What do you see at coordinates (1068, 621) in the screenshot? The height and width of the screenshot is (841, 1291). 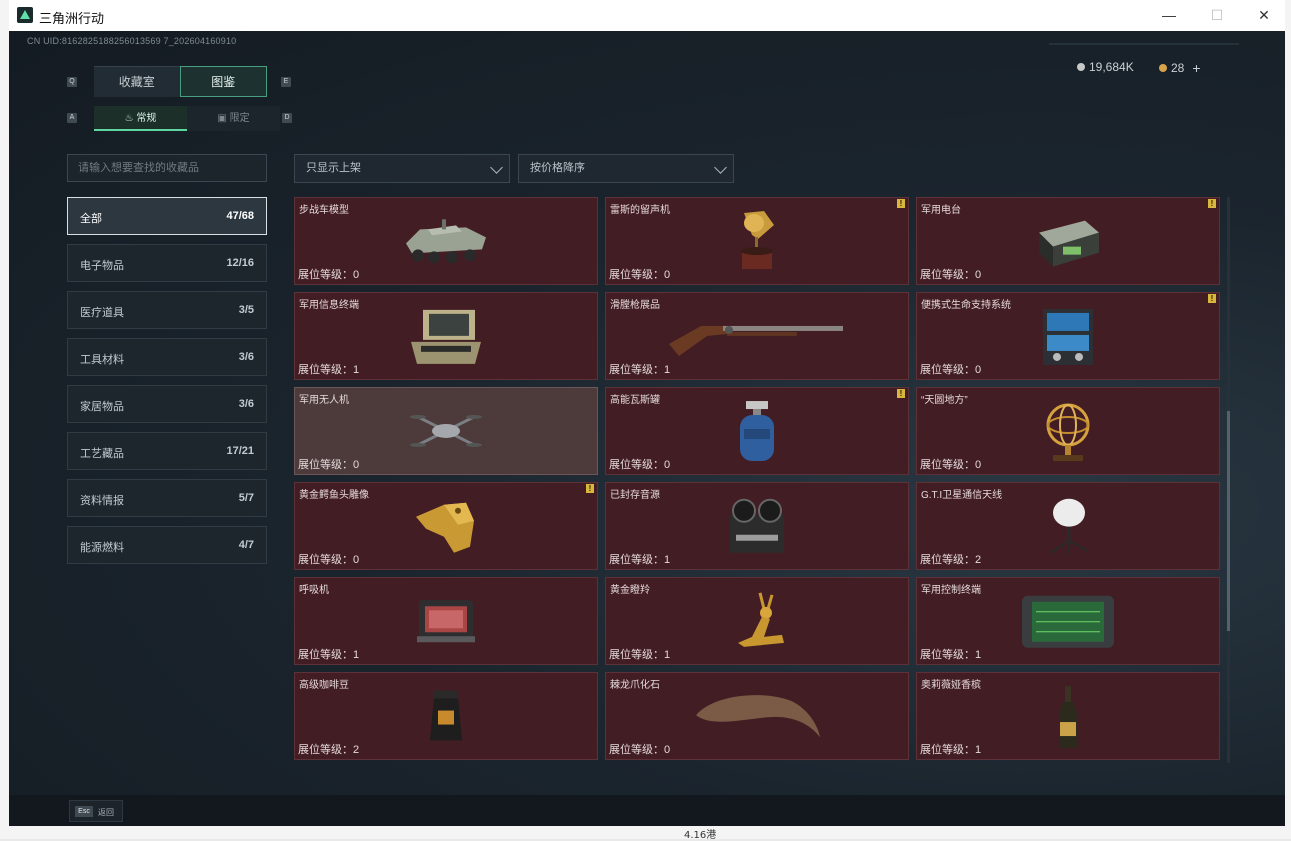 I see `collectible-card: 军用控制终端 展位等级：1` at bounding box center [1068, 621].